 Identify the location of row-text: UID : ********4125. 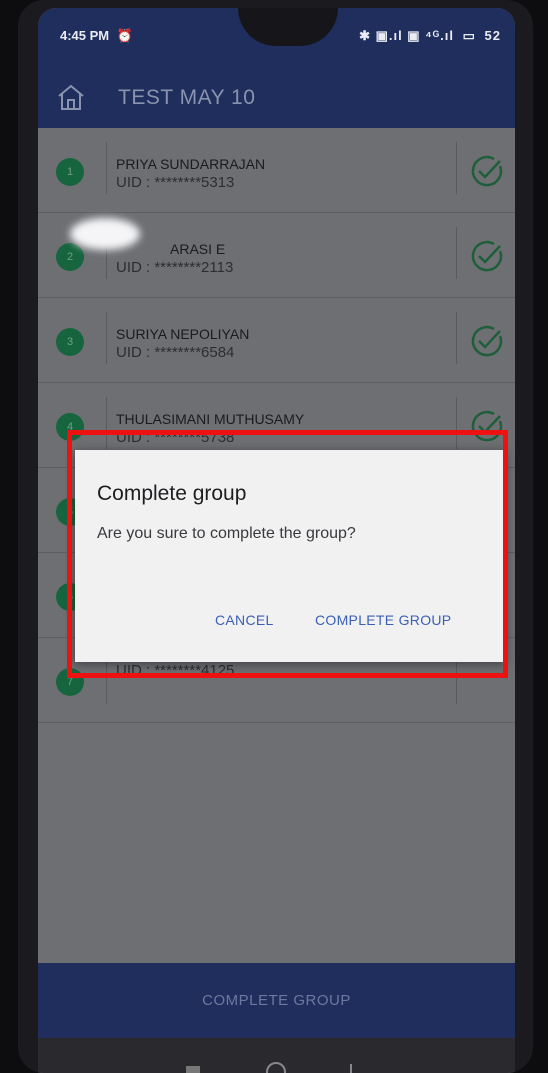
(175, 669).